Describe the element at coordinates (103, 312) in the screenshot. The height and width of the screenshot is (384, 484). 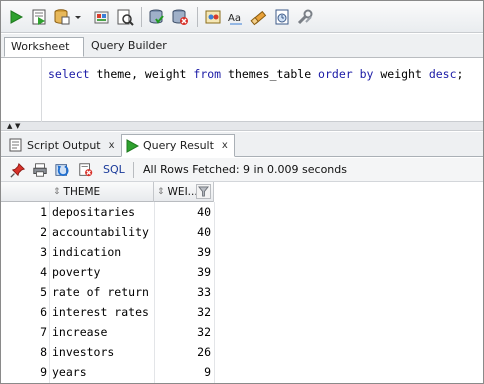
I see `theme-cell: interest rates` at that location.